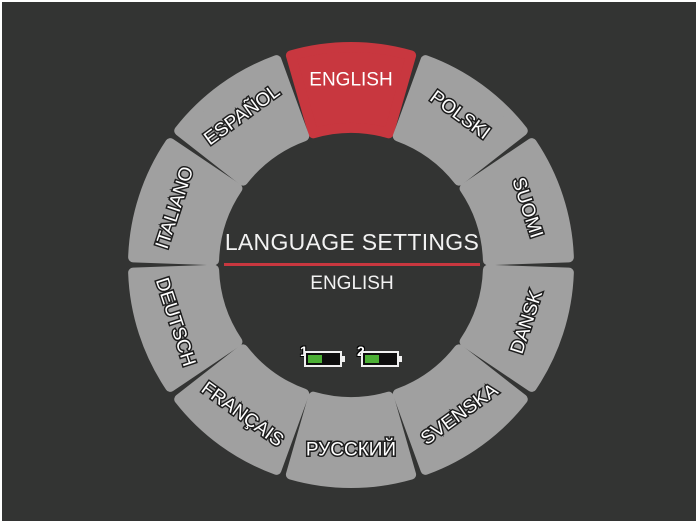  What do you see at coordinates (372, 359) in the screenshot?
I see `battery-2-level` at bounding box center [372, 359].